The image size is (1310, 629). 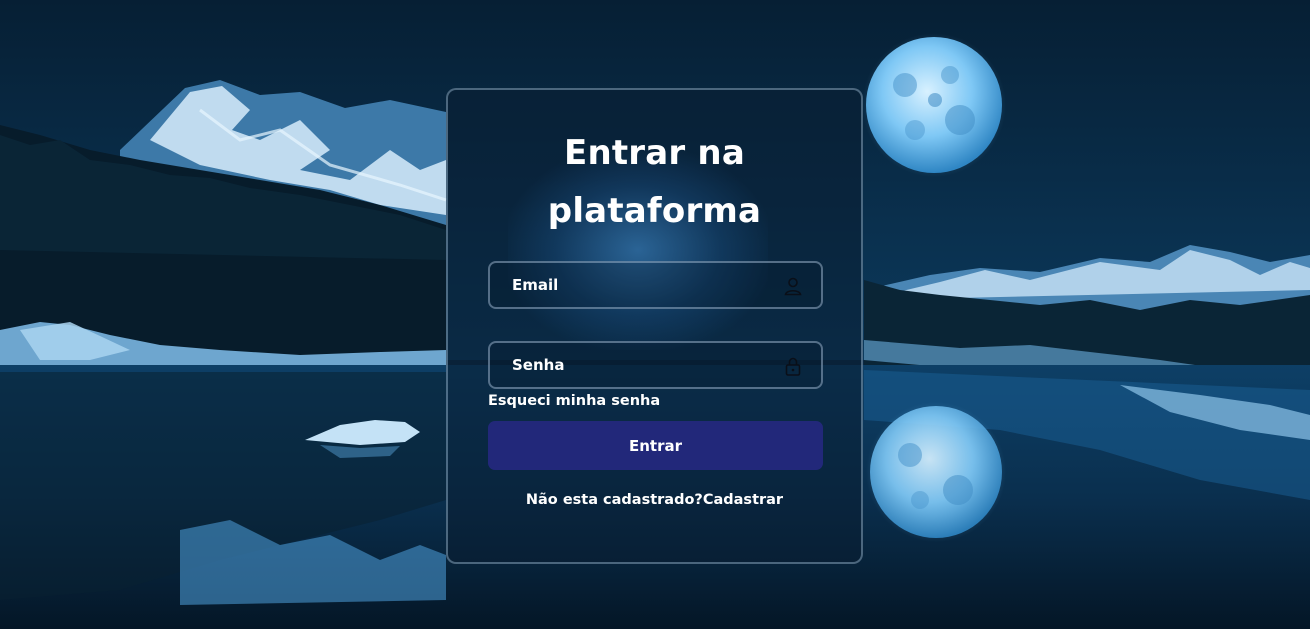 I want to click on forgot-password-link: Esqueci minha senha, so click(x=574, y=401).